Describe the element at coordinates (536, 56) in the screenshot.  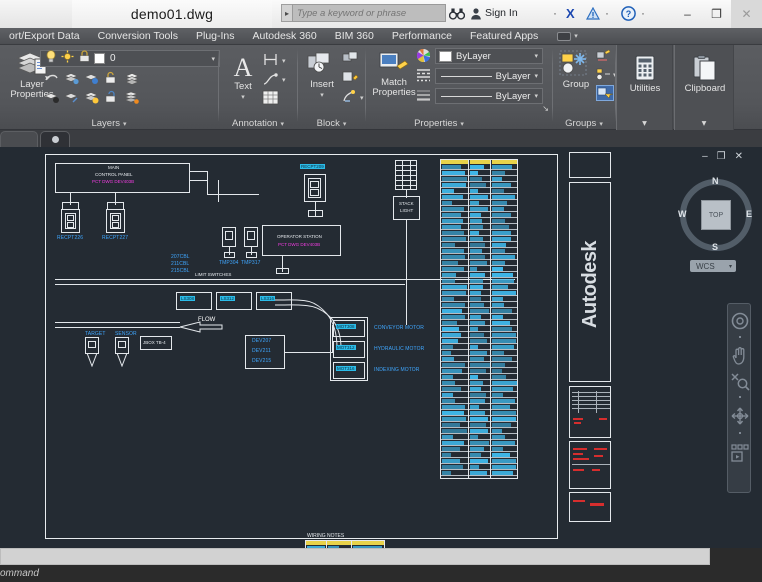
I see `object-color-caret-icon: ▾` at that location.